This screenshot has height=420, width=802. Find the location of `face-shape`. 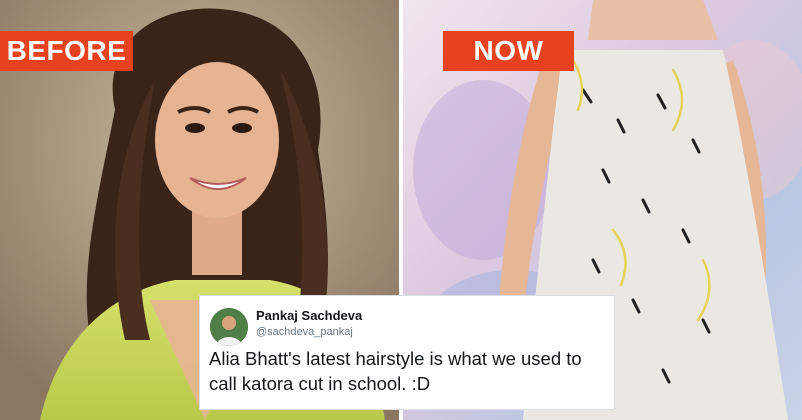

face-shape is located at coordinates (217, 140).